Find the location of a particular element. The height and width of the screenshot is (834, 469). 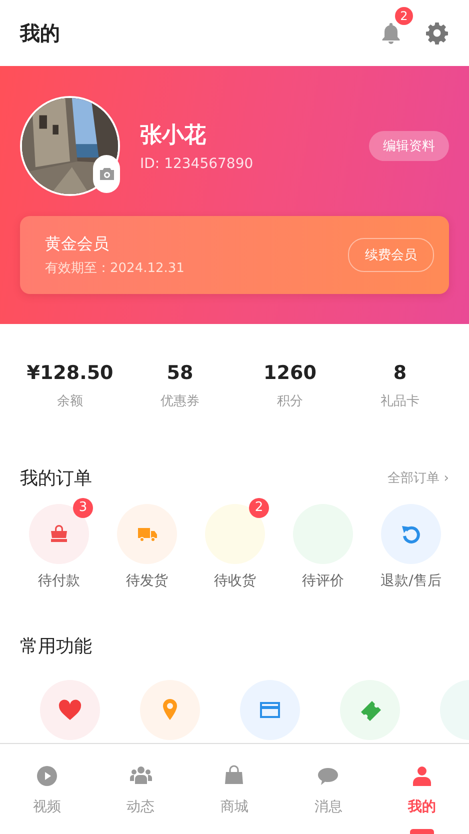

shopping-bag-icon is located at coordinates (59, 534).